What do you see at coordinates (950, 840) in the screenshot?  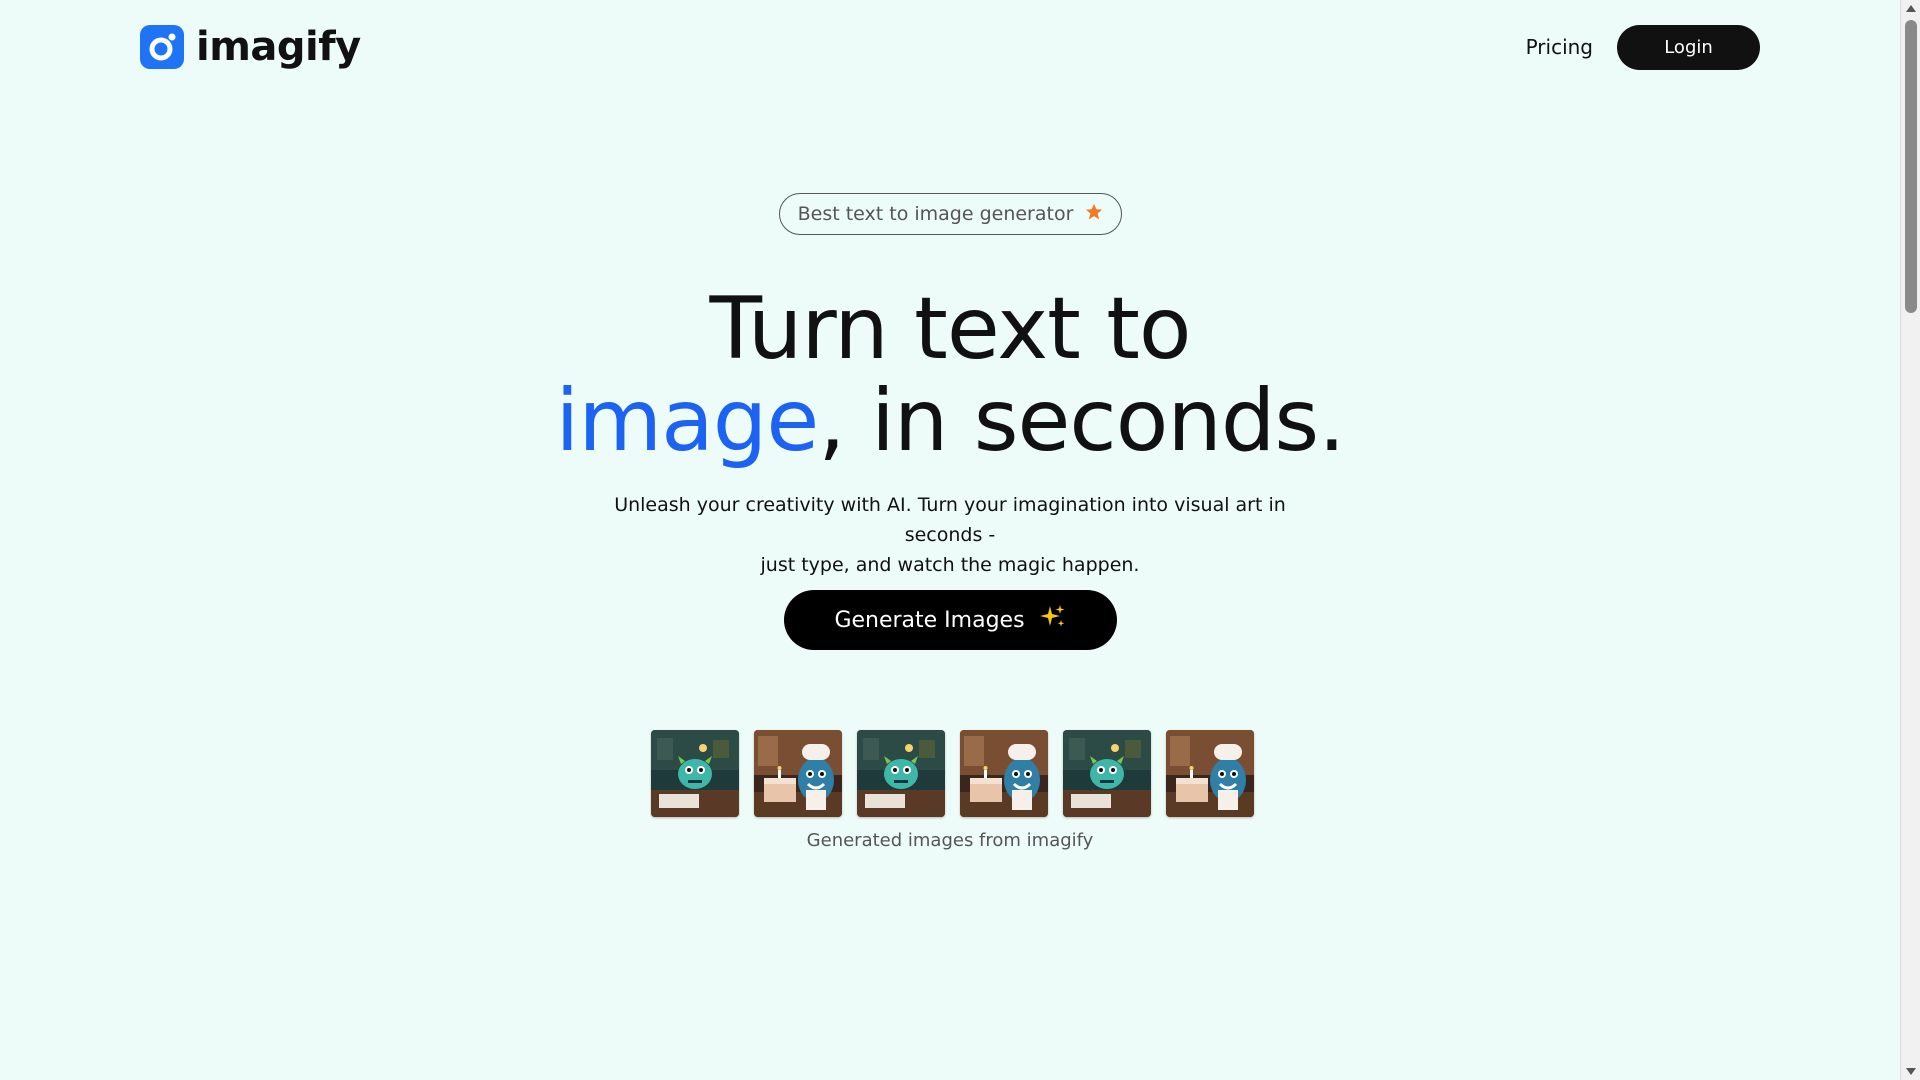 I see `gallery-caption: Generated images from imagify` at bounding box center [950, 840].